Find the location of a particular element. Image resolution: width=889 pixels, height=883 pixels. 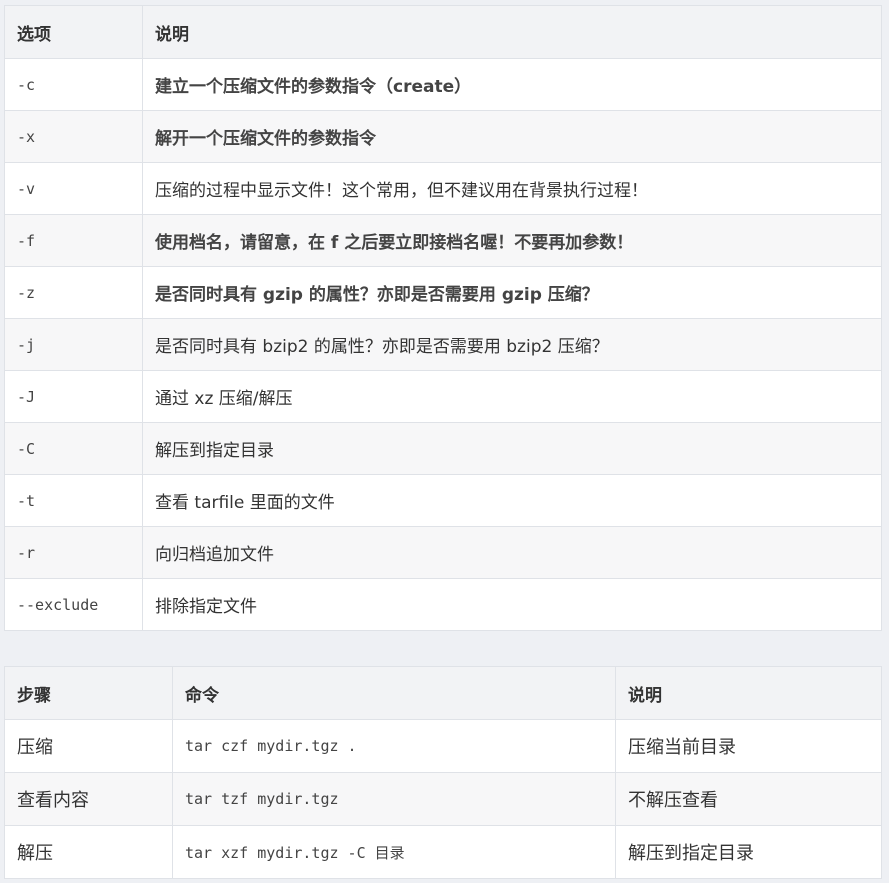

step-cell: 压缩 is located at coordinates (88, 746).